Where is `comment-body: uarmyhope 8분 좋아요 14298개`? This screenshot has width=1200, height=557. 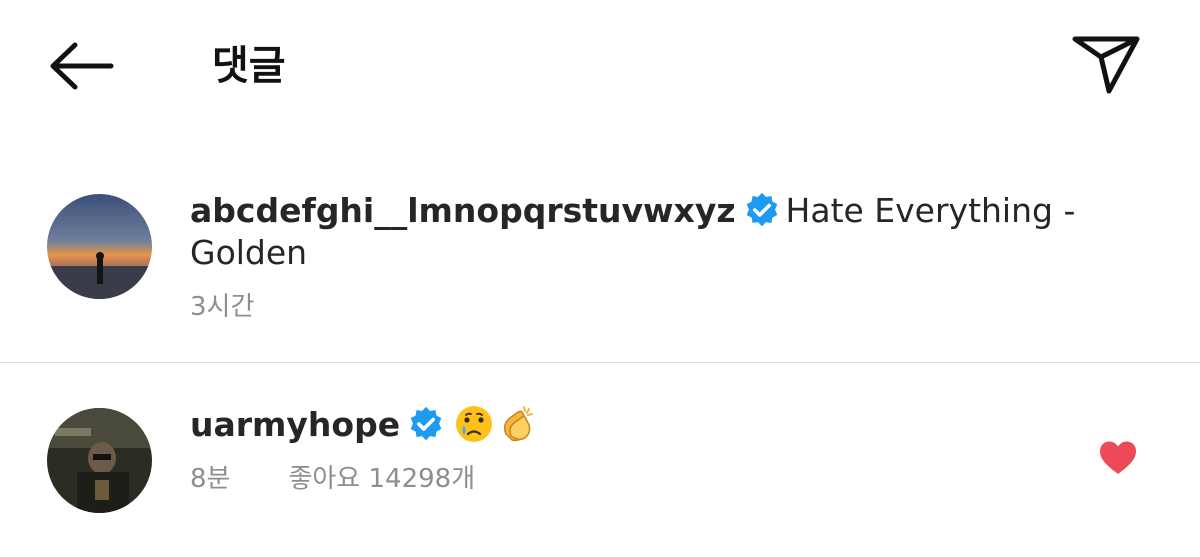 comment-body: uarmyhope 8분 좋아요 14298개 is located at coordinates (640, 450).